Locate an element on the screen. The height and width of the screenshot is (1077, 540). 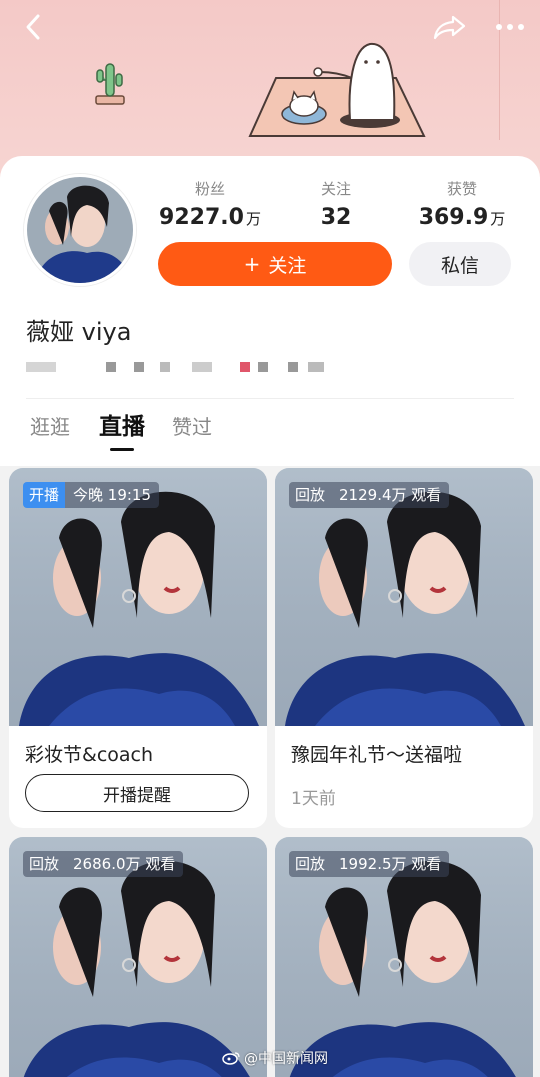
following-label: 关注 is located at coordinates (335, 189).